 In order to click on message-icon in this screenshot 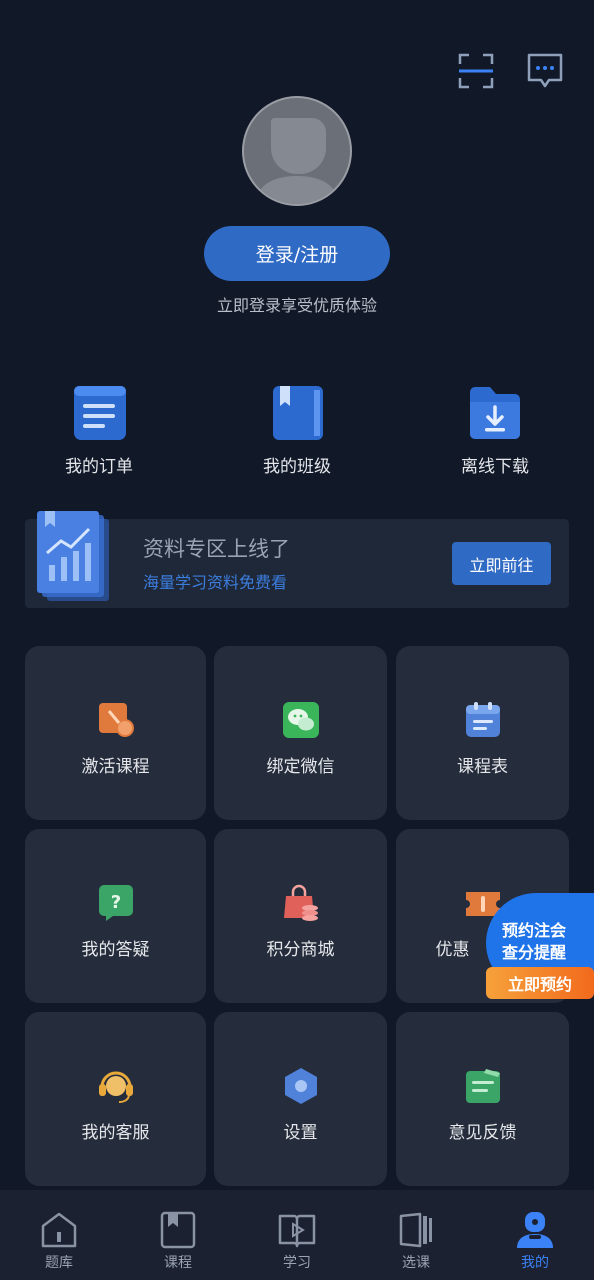, I will do `click(545, 71)`.